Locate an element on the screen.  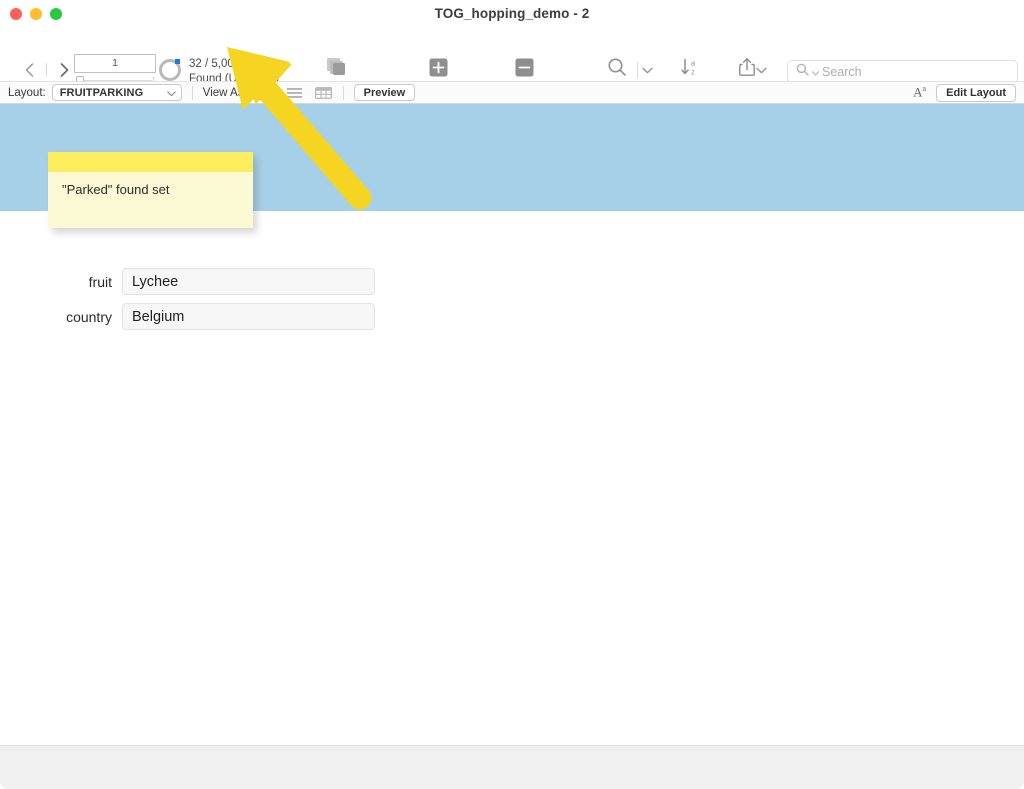
preview-button: Preview is located at coordinates (384, 92).